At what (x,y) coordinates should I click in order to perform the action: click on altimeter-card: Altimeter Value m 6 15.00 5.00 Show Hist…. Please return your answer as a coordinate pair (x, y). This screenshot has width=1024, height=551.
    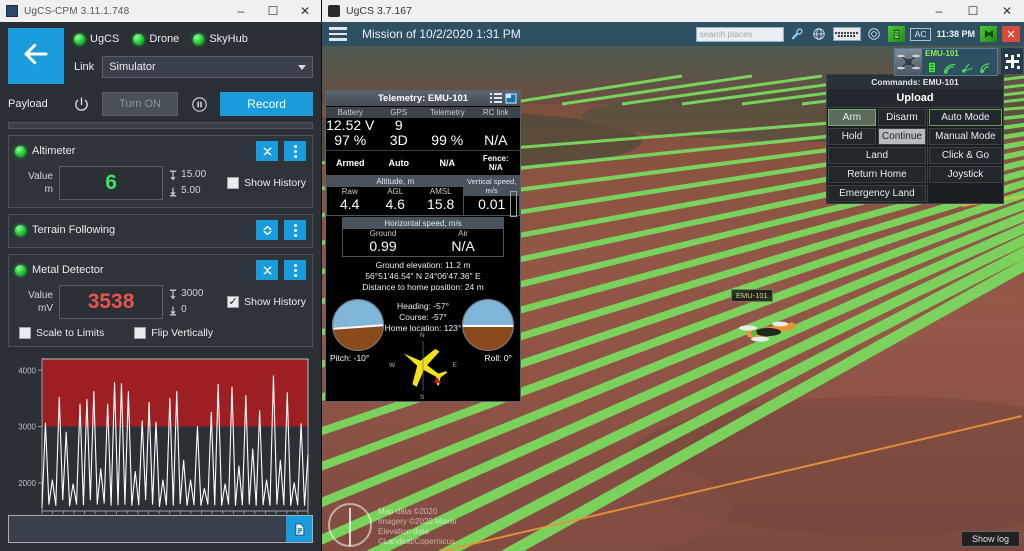
    Looking at the image, I should click on (160, 171).